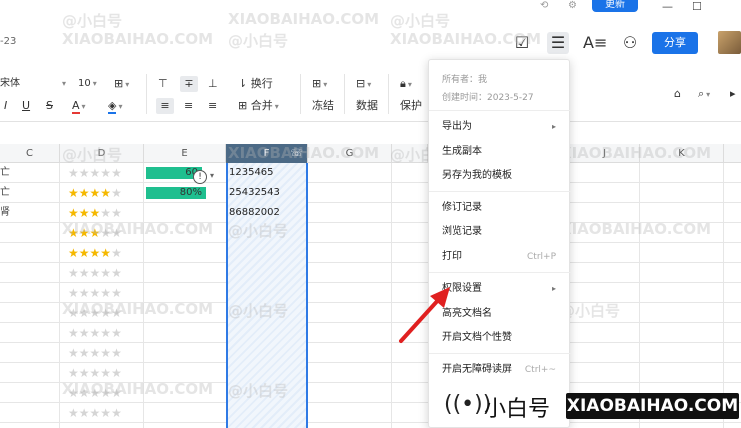  What do you see at coordinates (363, 84) in the screenshot?
I see `data-icon: ⊟ ▾` at bounding box center [363, 84].